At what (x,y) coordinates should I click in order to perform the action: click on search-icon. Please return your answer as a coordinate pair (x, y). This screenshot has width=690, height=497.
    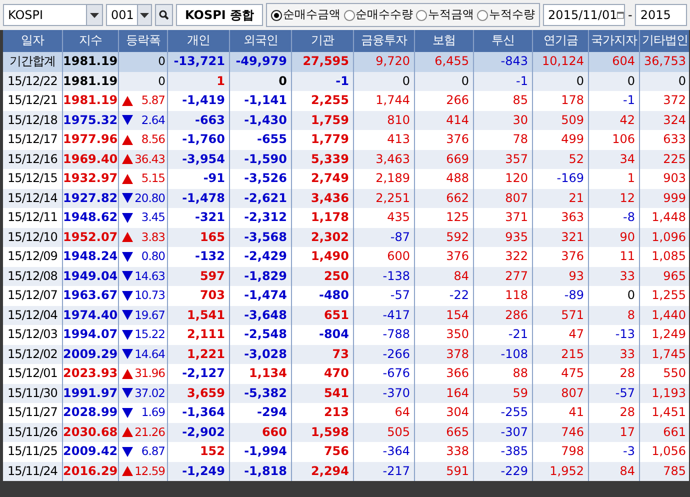
    Looking at the image, I should click on (164, 15).